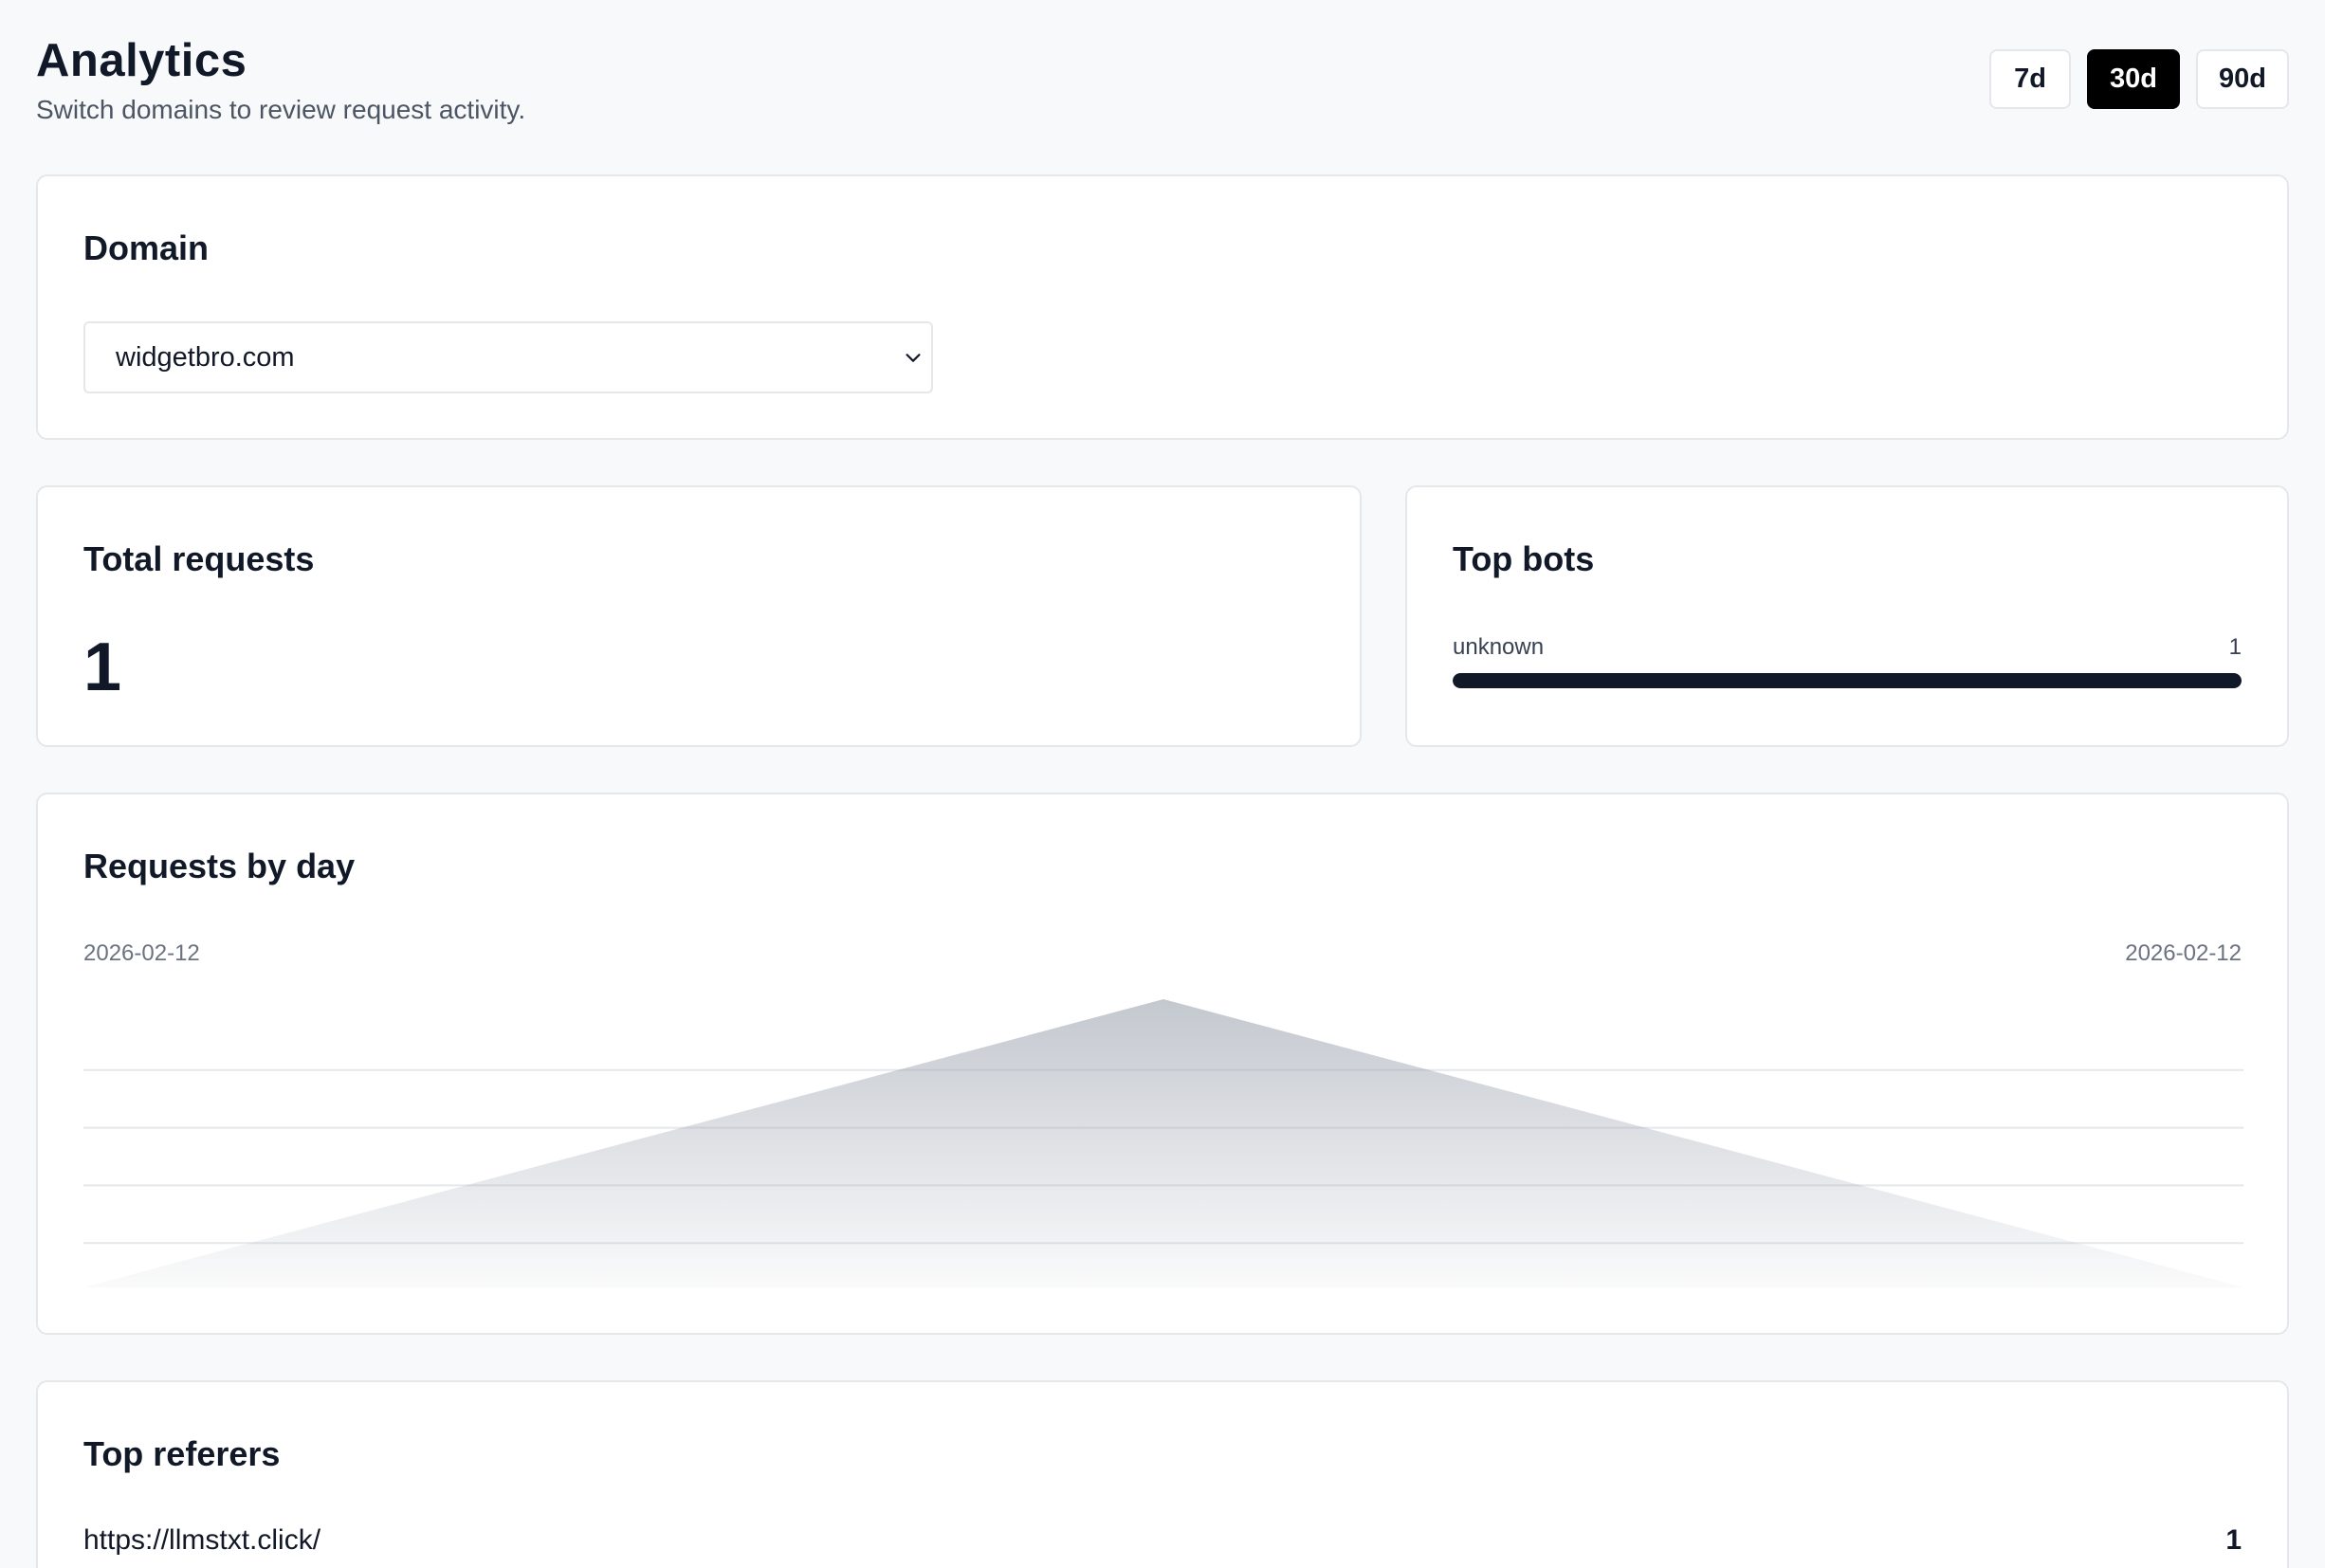 Image resolution: width=2325 pixels, height=1568 pixels. I want to click on bot-row-header: unknown 1, so click(1848, 647).